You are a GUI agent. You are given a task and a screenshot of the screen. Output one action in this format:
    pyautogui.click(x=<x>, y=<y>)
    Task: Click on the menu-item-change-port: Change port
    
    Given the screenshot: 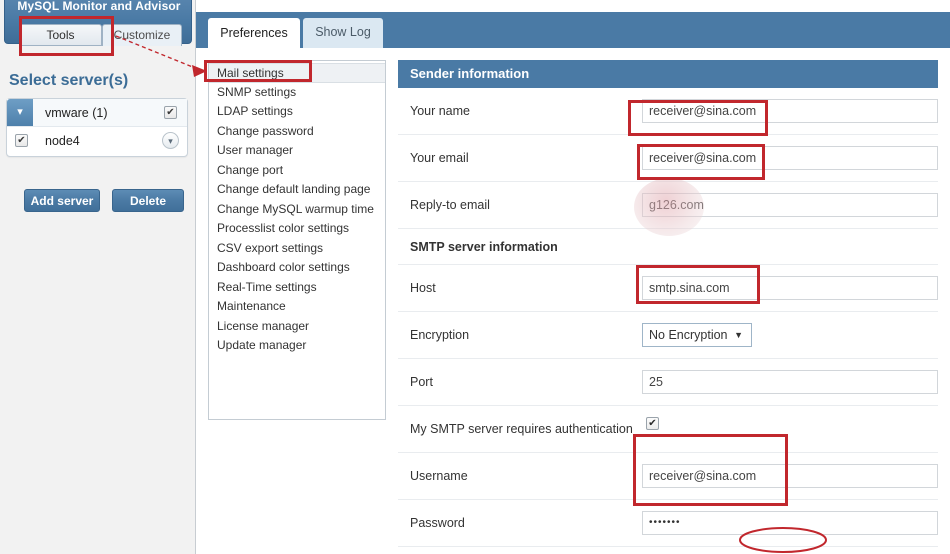 What is the action you would take?
    pyautogui.click(x=297, y=171)
    